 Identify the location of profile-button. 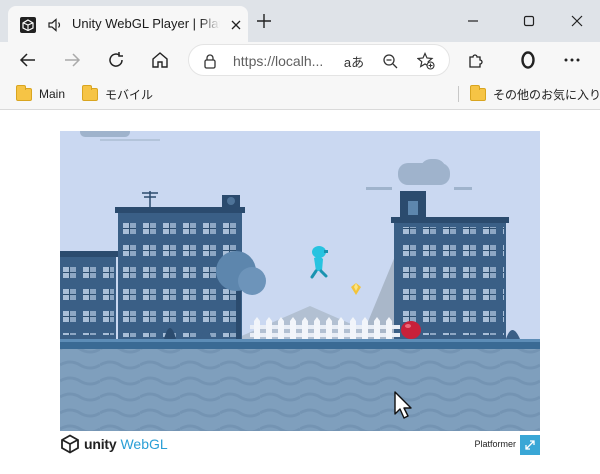
(528, 60).